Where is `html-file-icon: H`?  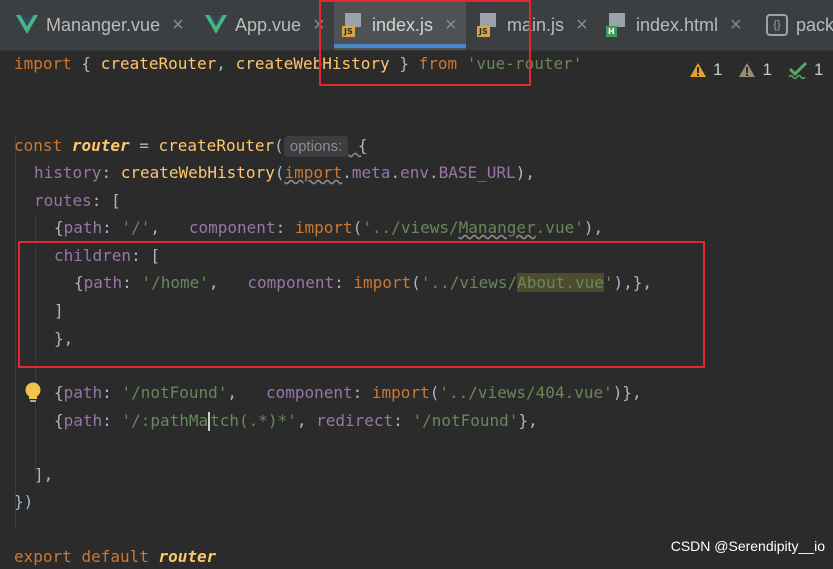 html-file-icon: H is located at coordinates (617, 25).